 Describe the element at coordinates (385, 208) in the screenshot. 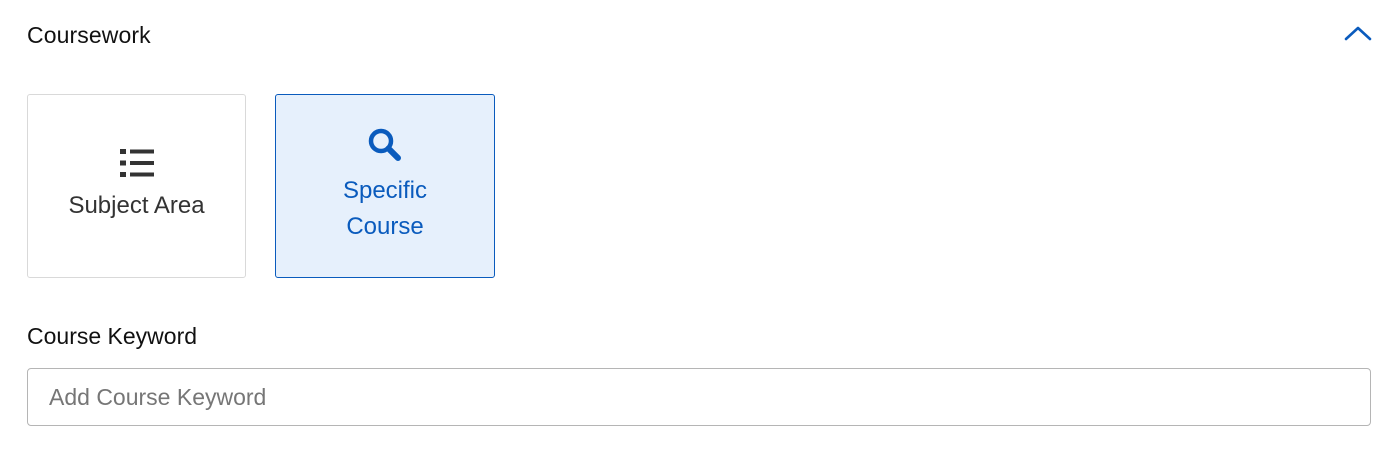

I see `specific-course-label: Specific Course` at that location.